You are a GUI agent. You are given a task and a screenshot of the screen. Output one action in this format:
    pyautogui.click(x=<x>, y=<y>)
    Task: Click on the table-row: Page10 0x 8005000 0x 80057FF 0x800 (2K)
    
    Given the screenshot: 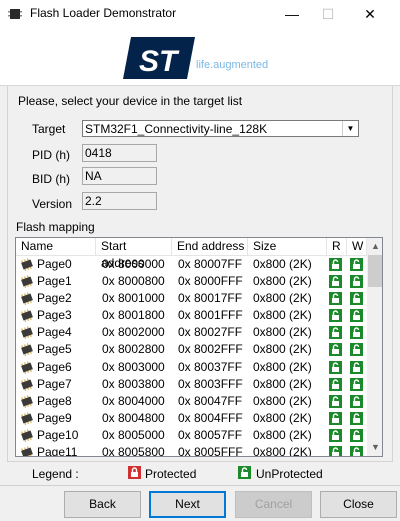 What is the action you would take?
    pyautogui.click(x=191, y=435)
    